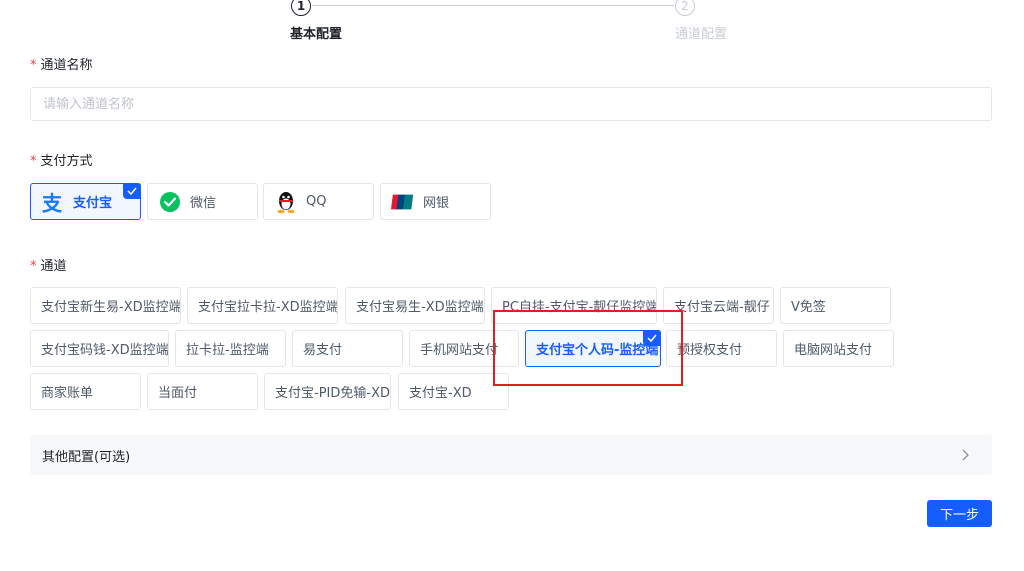 The image size is (1024, 571). Describe the element at coordinates (105, 305) in the screenshot. I see `channel-option: 支付宝新生易-XD监控端` at that location.